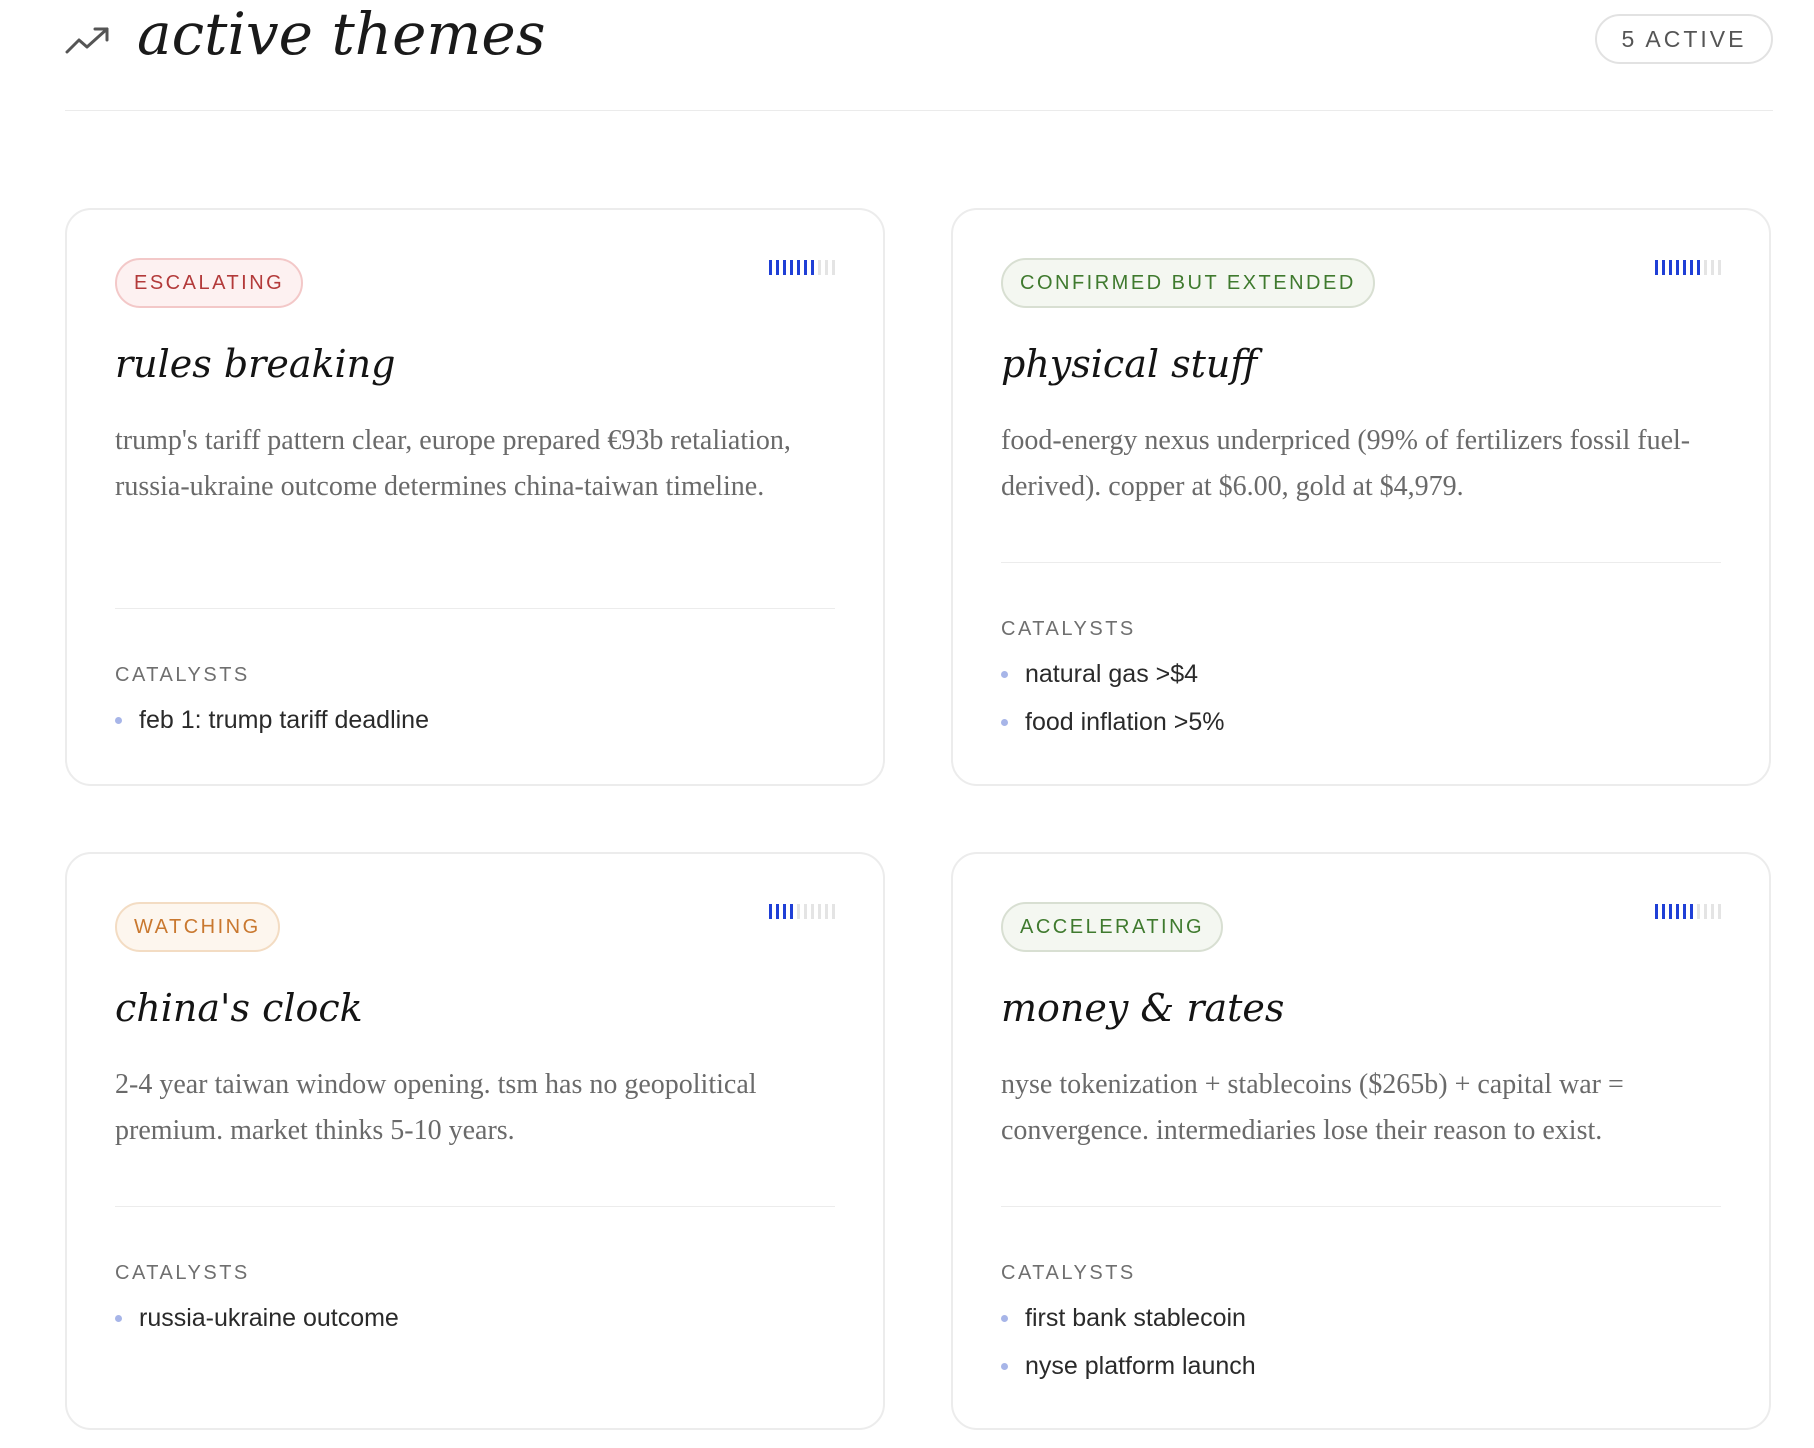  I want to click on active-count-badge: 5 ACTIVE, so click(1684, 39).